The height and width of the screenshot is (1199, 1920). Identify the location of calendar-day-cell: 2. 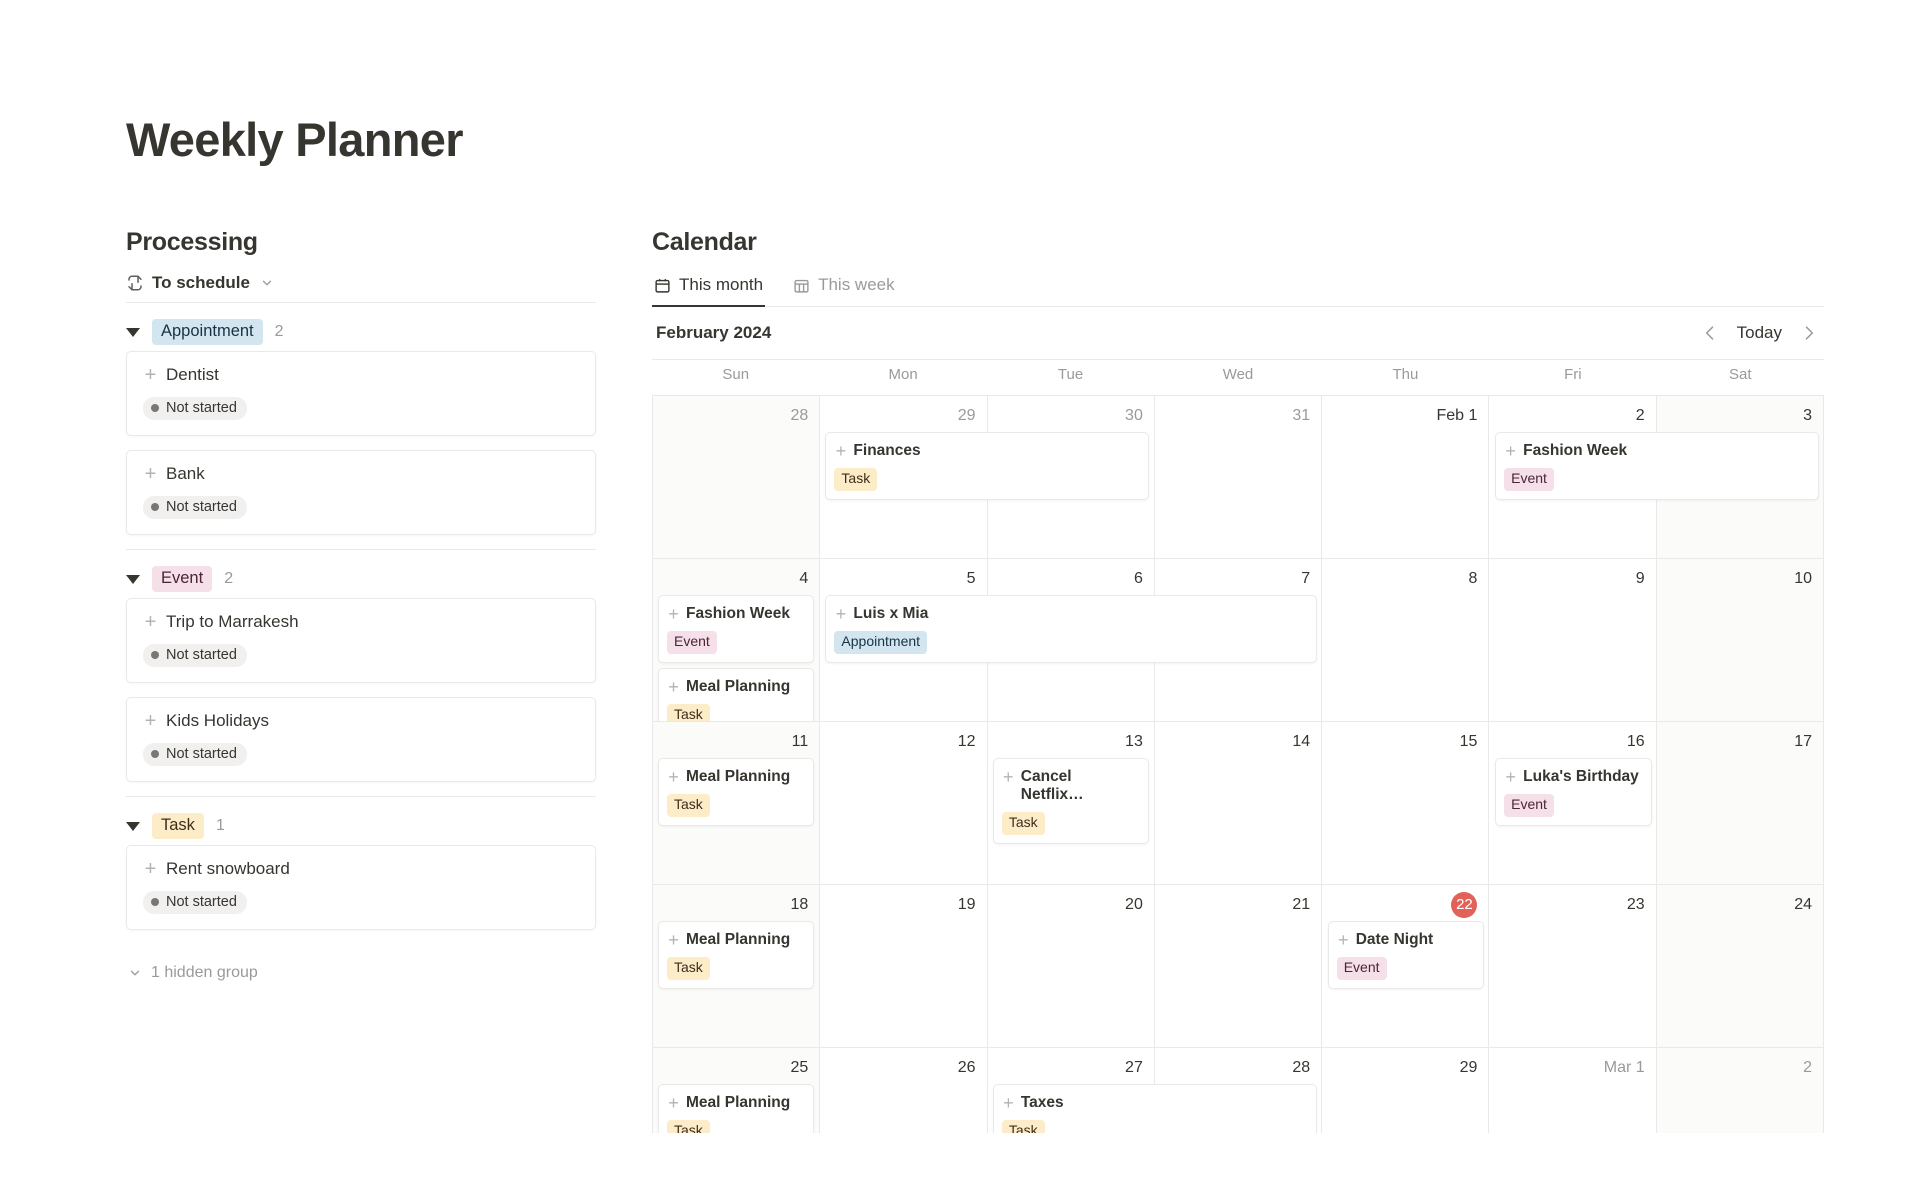
(1740, 1090).